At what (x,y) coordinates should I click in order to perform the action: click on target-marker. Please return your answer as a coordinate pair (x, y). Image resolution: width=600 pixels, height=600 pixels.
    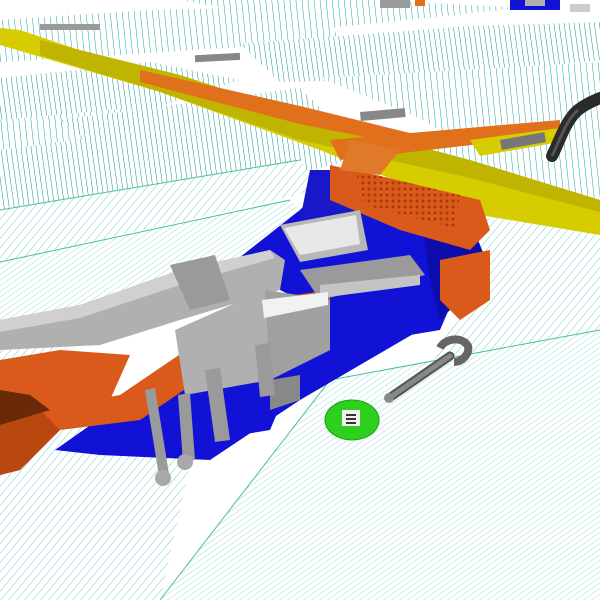
    Looking at the image, I should click on (352, 420).